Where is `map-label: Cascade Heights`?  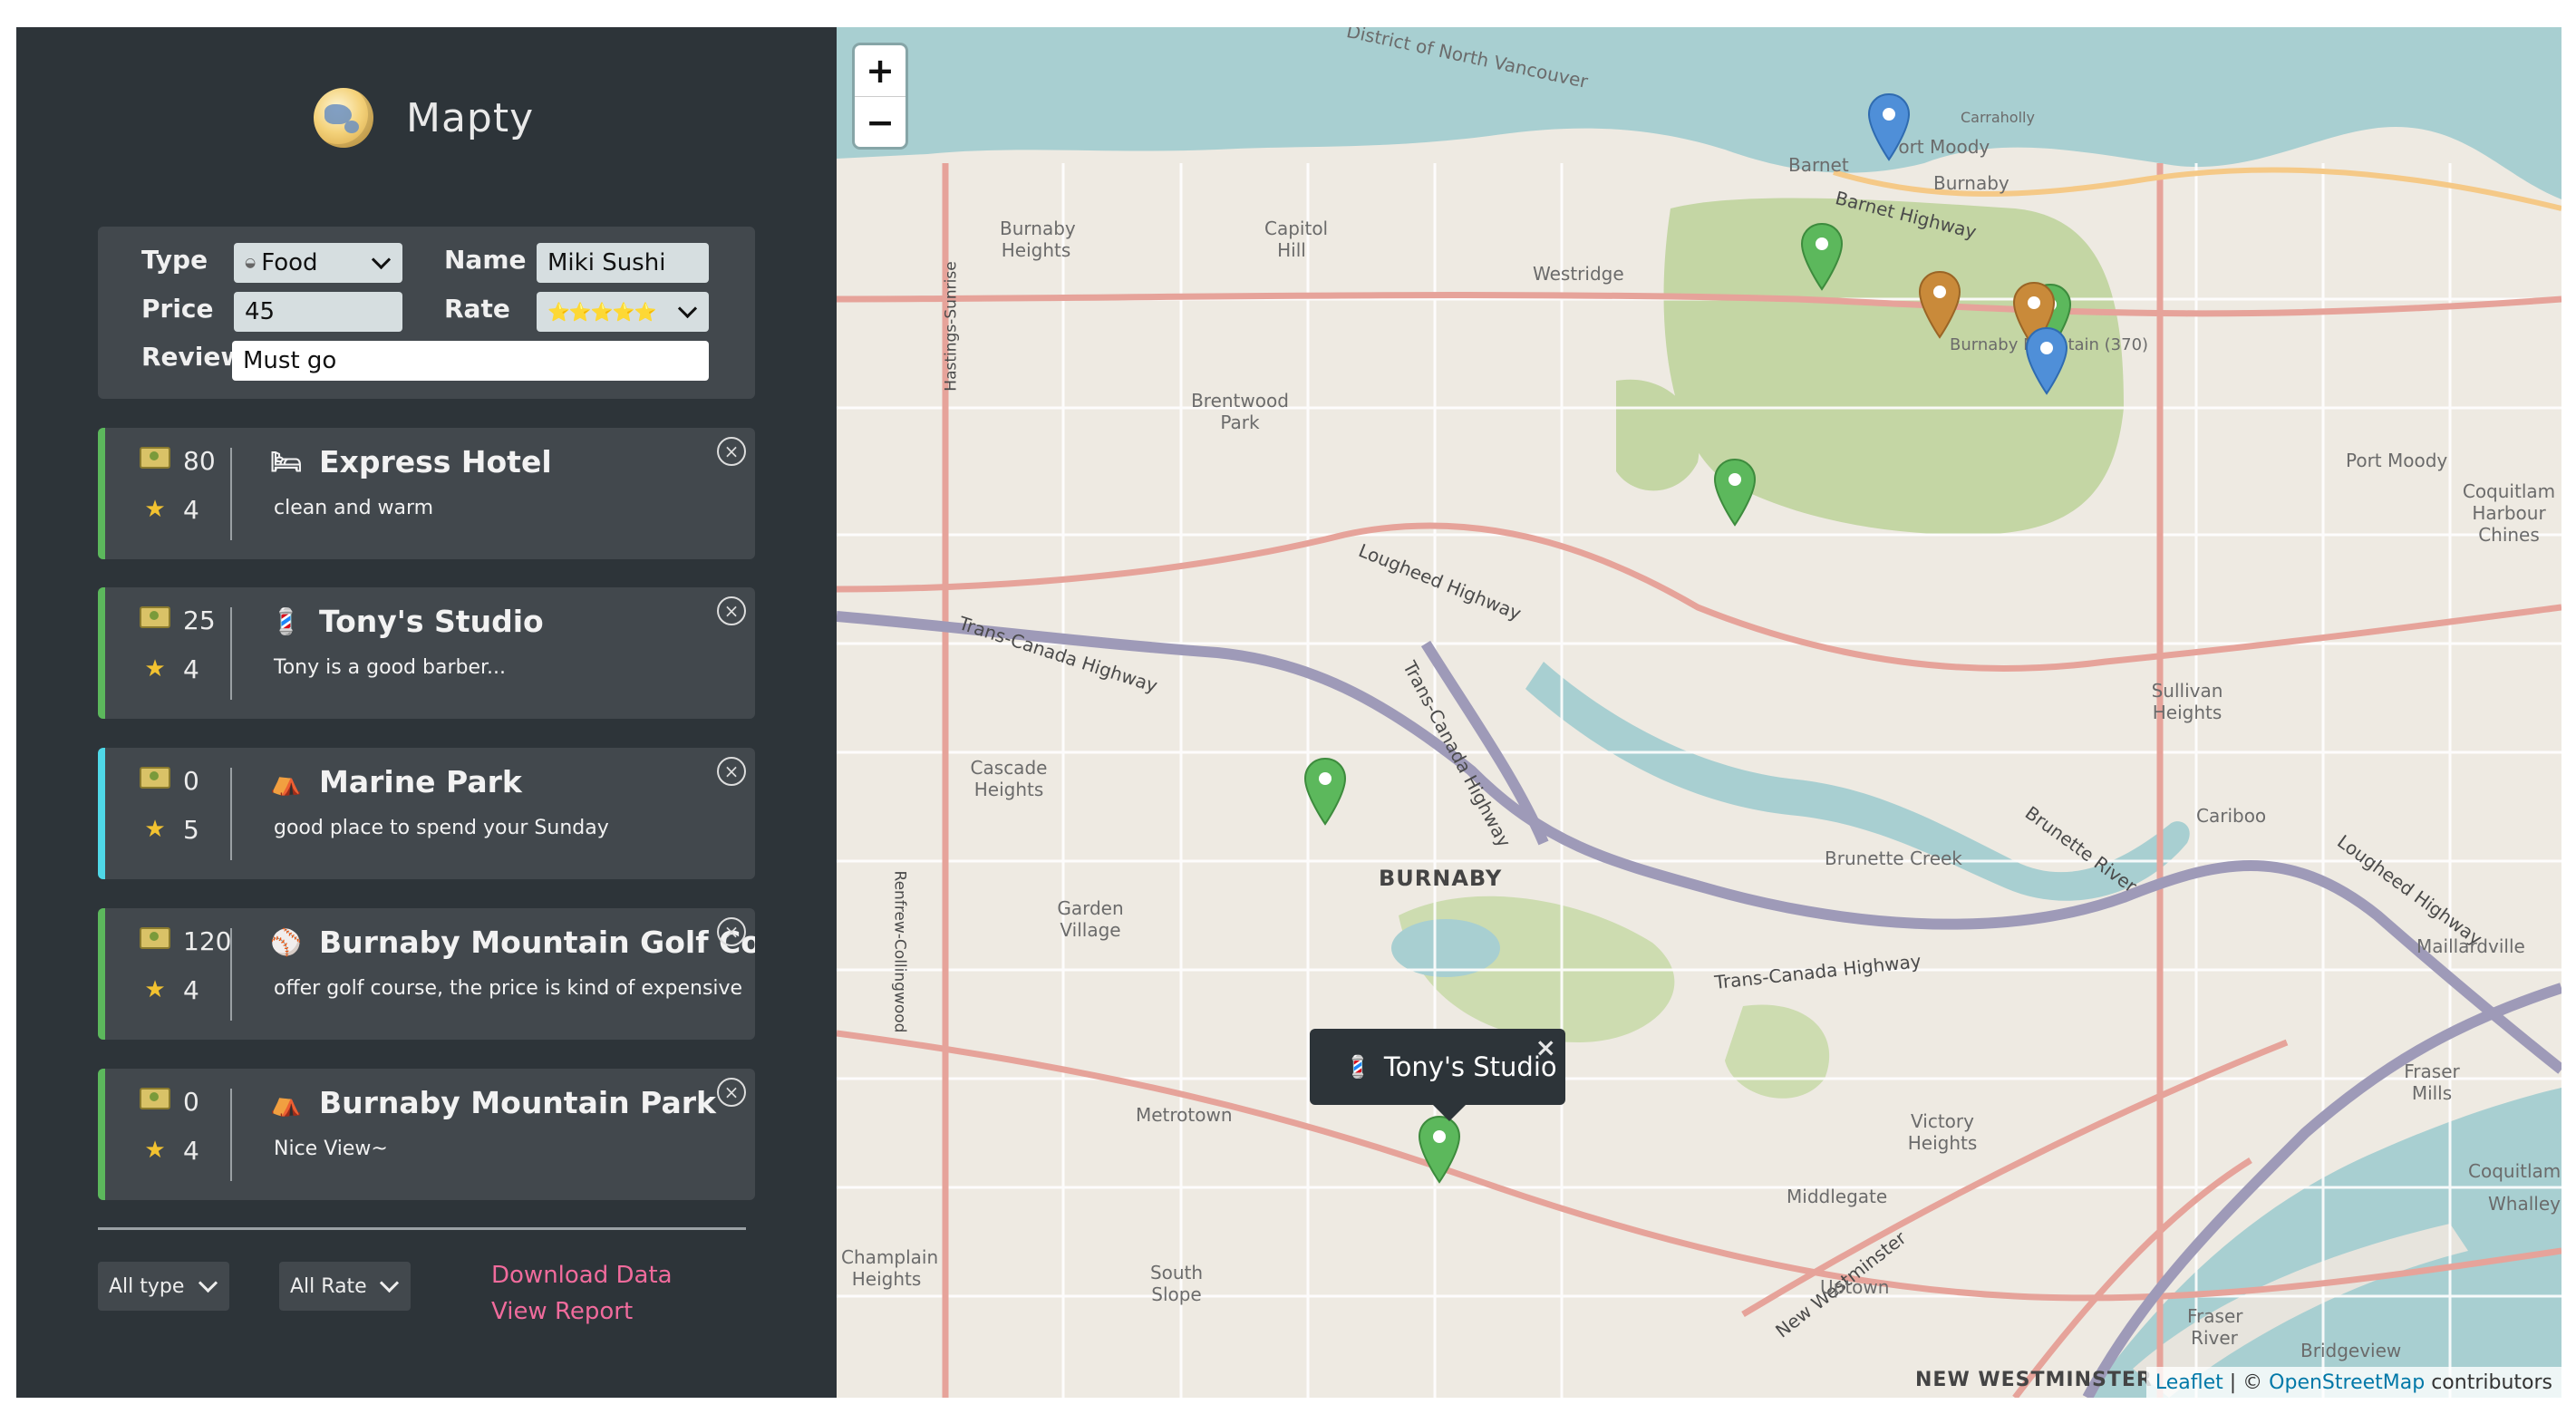 map-label: Cascade Heights is located at coordinates (1009, 778).